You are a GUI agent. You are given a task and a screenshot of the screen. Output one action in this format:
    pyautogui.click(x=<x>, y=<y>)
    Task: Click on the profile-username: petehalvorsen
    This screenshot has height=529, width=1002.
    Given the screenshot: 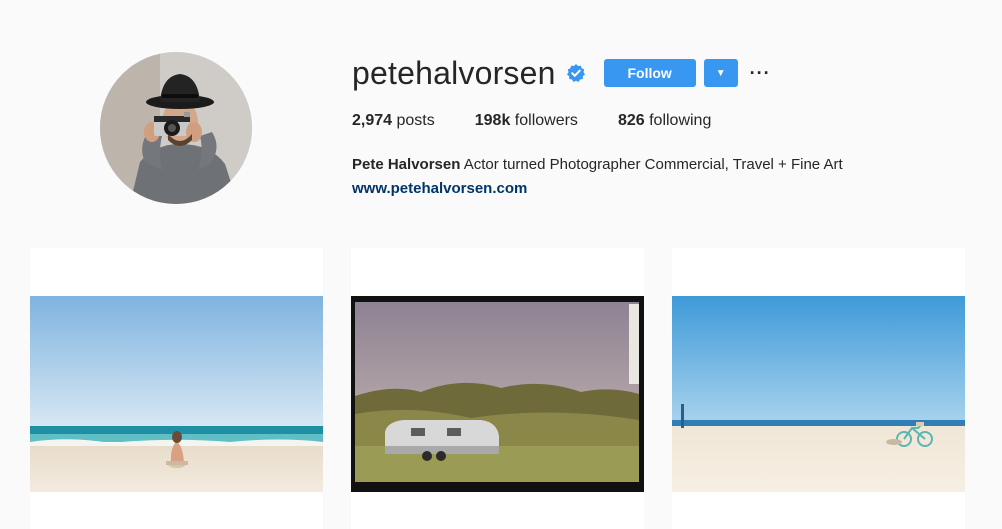 What is the action you would take?
    pyautogui.click(x=454, y=72)
    